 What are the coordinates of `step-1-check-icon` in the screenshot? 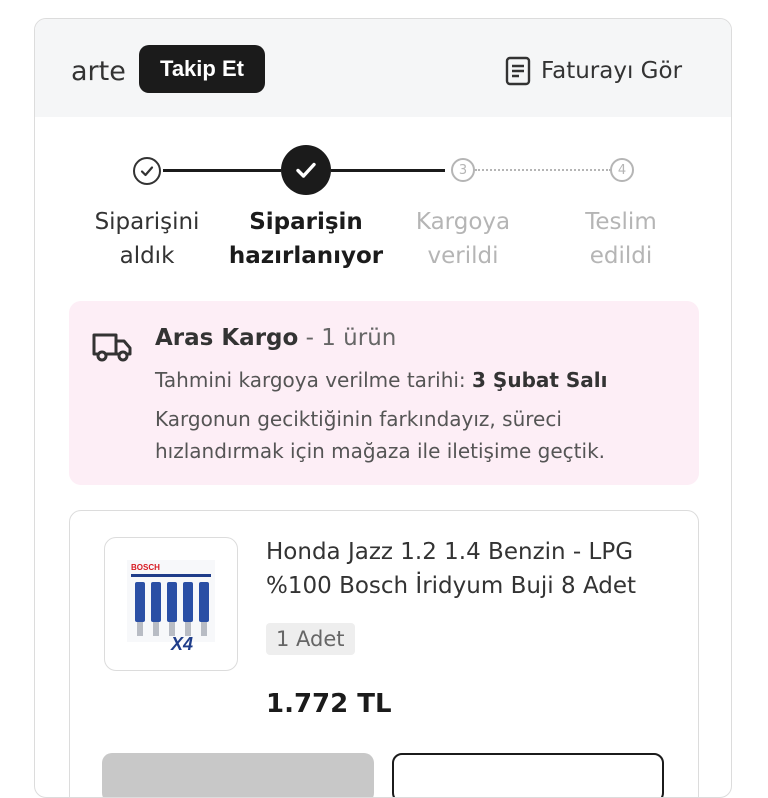 It's located at (147, 171).